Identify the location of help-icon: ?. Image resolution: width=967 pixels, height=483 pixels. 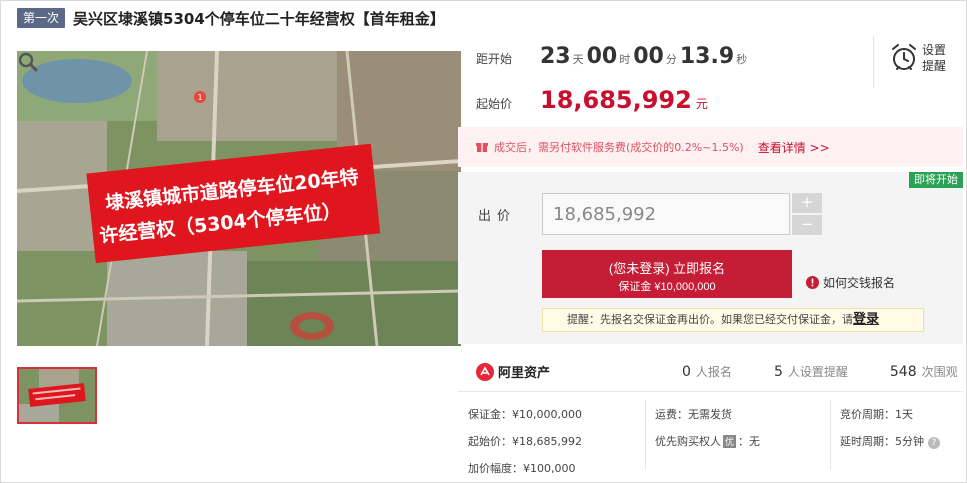
(934, 443).